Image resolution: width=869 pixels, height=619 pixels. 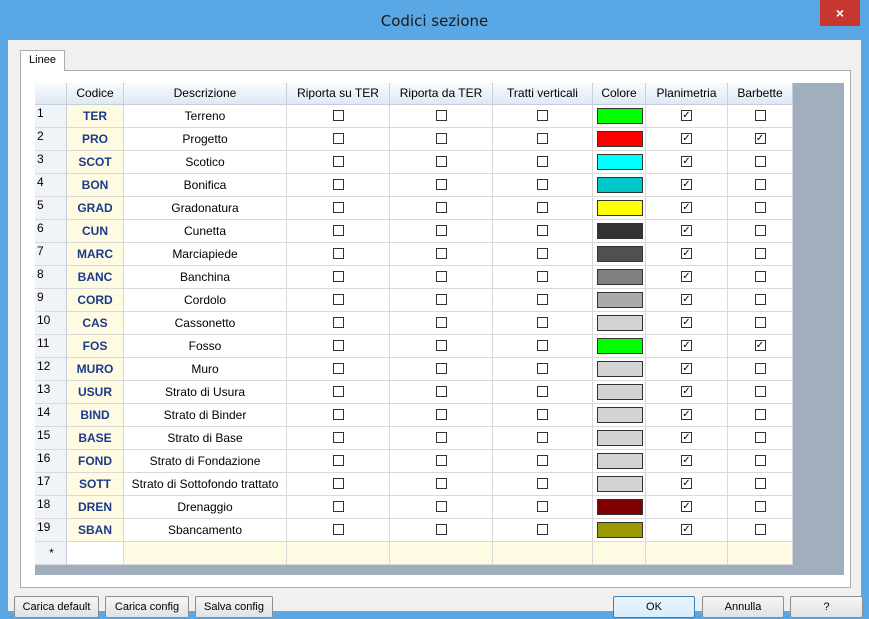 I want to click on barbette-cell: ✓, so click(x=760, y=346).